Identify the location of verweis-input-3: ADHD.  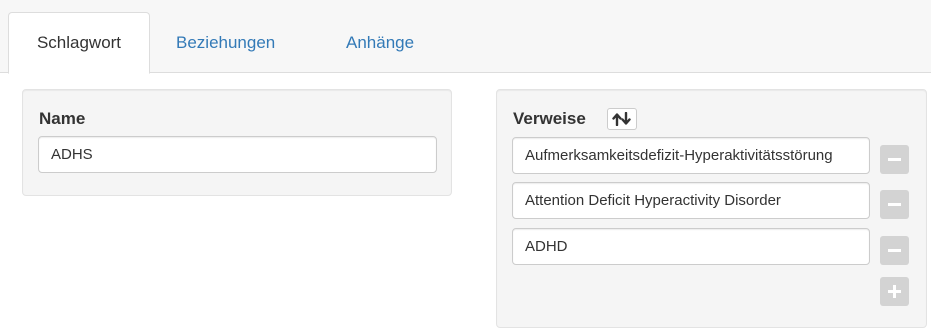
(691, 246).